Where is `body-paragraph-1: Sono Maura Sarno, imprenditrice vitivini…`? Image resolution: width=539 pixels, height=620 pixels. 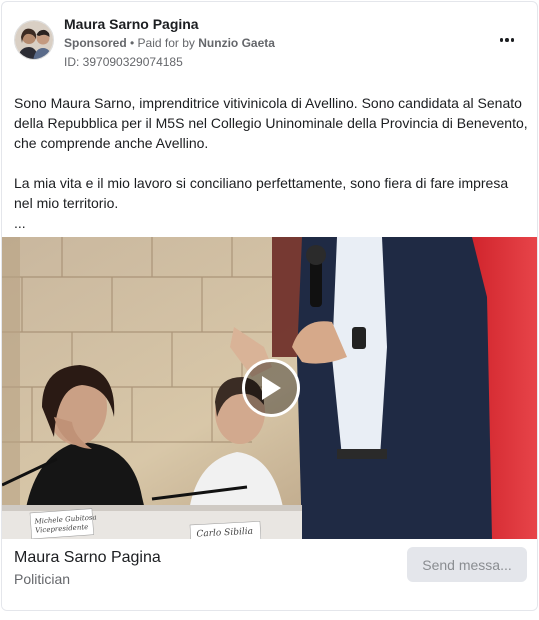
body-paragraph-1: Sono Maura Sarno, imprenditrice vitivini… is located at coordinates (271, 123).